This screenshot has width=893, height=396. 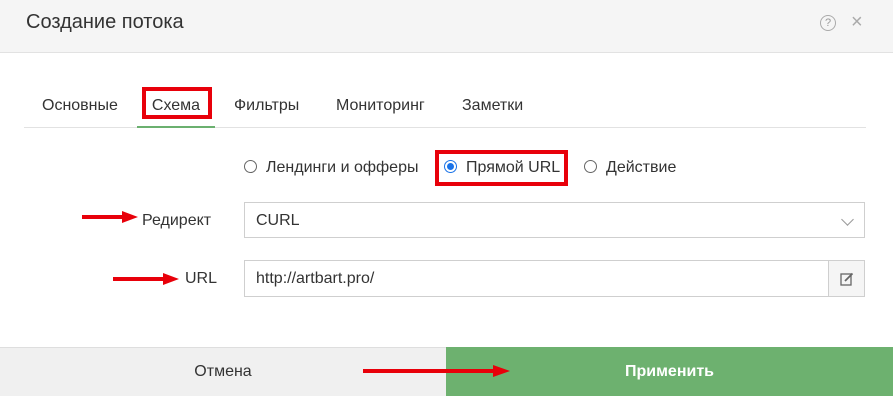 What do you see at coordinates (554, 220) in the screenshot?
I see `redirect-select: CURL` at bounding box center [554, 220].